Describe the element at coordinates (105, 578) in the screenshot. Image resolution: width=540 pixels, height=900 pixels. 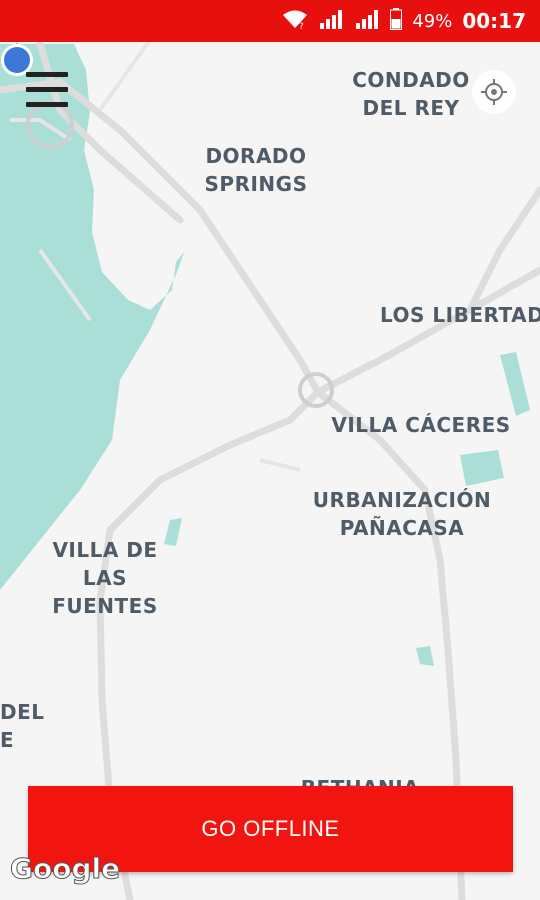
I see `place-label: VILLA DE LAS FUENTES` at that location.